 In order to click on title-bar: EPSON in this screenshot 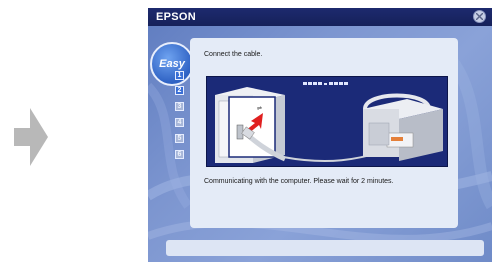, I will do `click(320, 17)`.